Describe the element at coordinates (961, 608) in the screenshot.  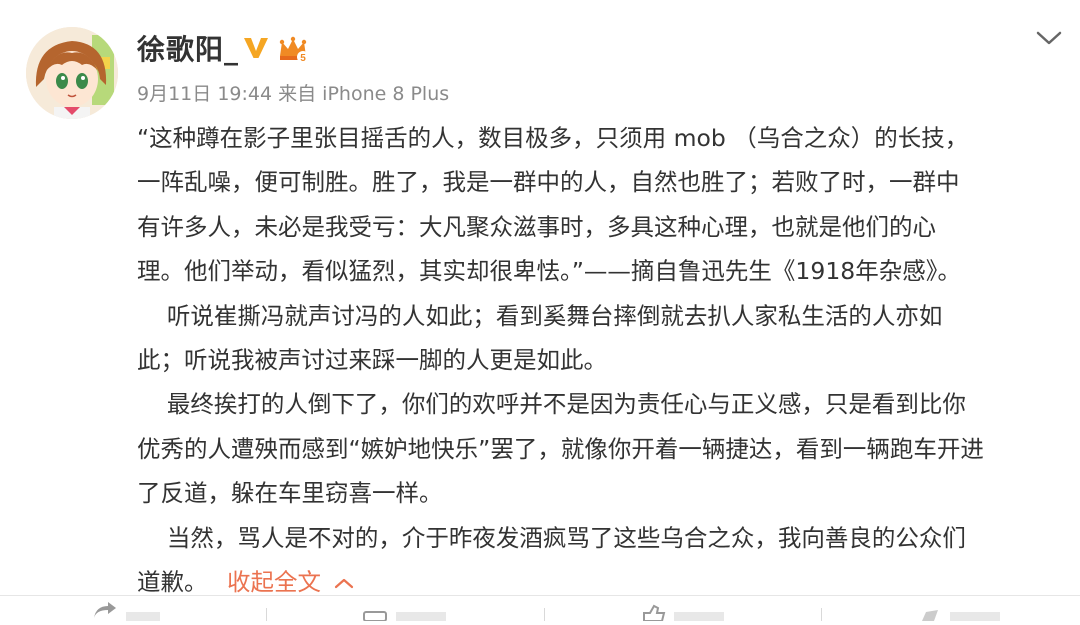
I see `share-button` at that location.